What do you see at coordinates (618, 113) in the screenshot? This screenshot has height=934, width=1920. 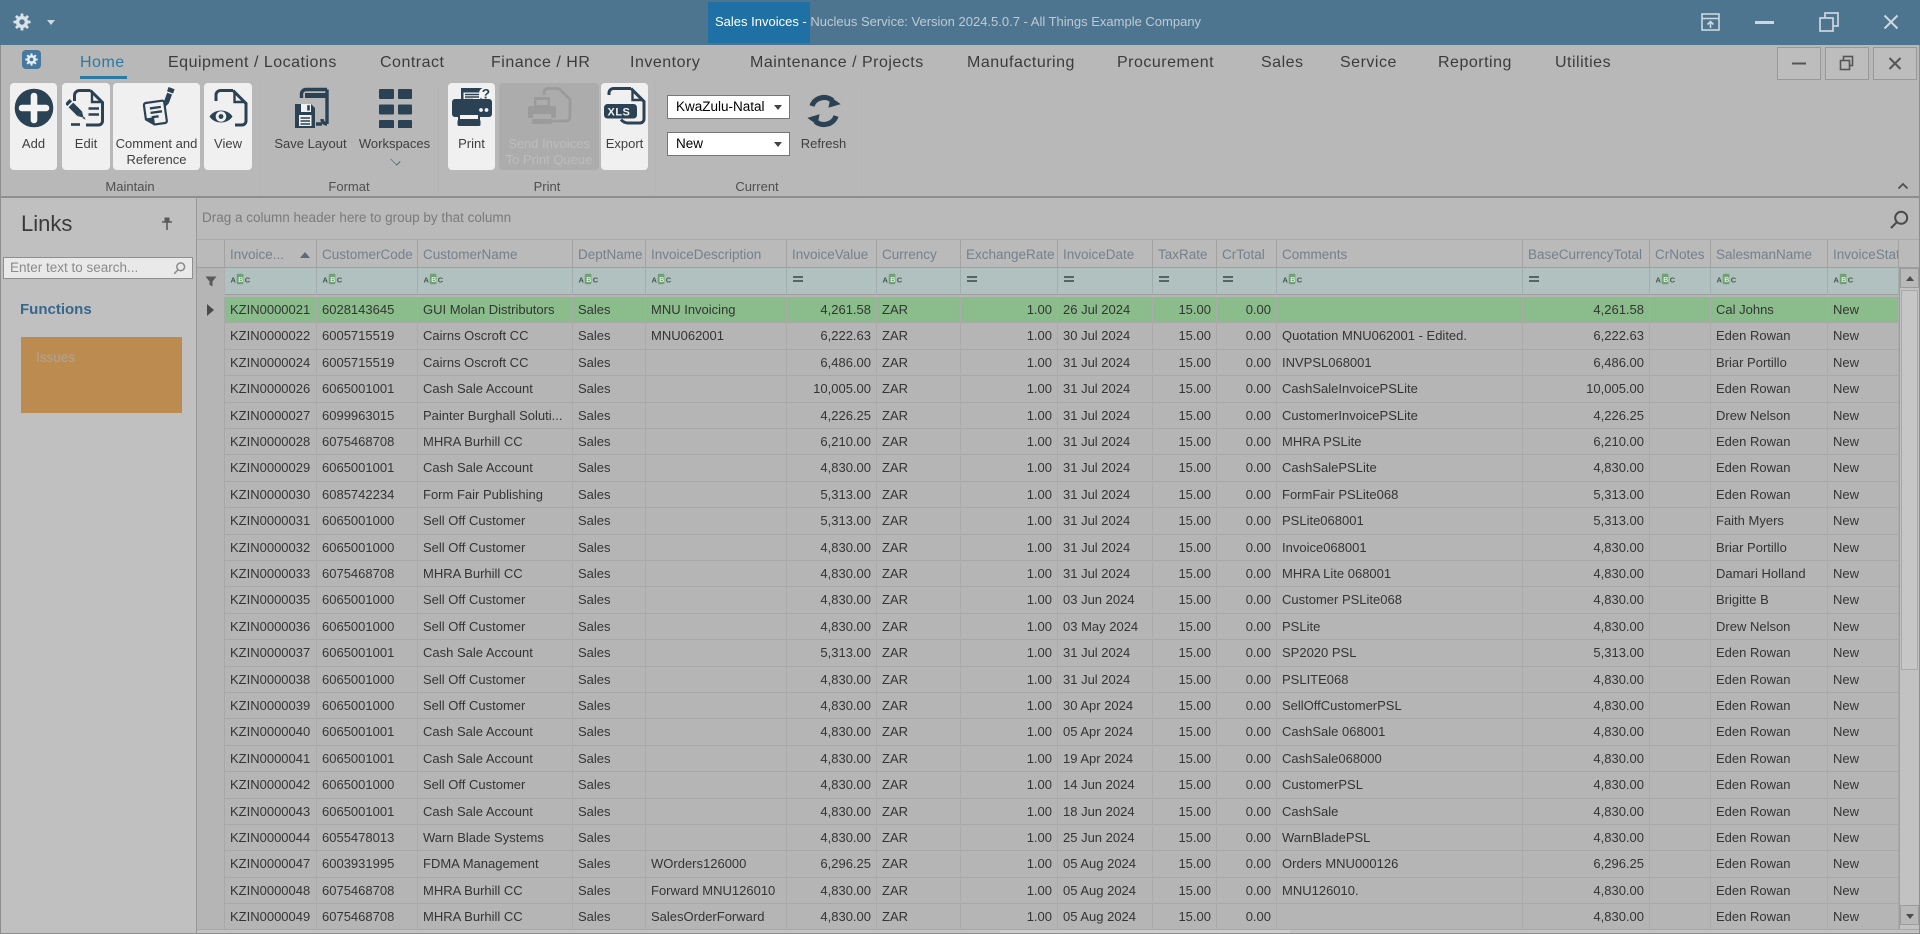 I see `svg-text: XLS` at bounding box center [618, 113].